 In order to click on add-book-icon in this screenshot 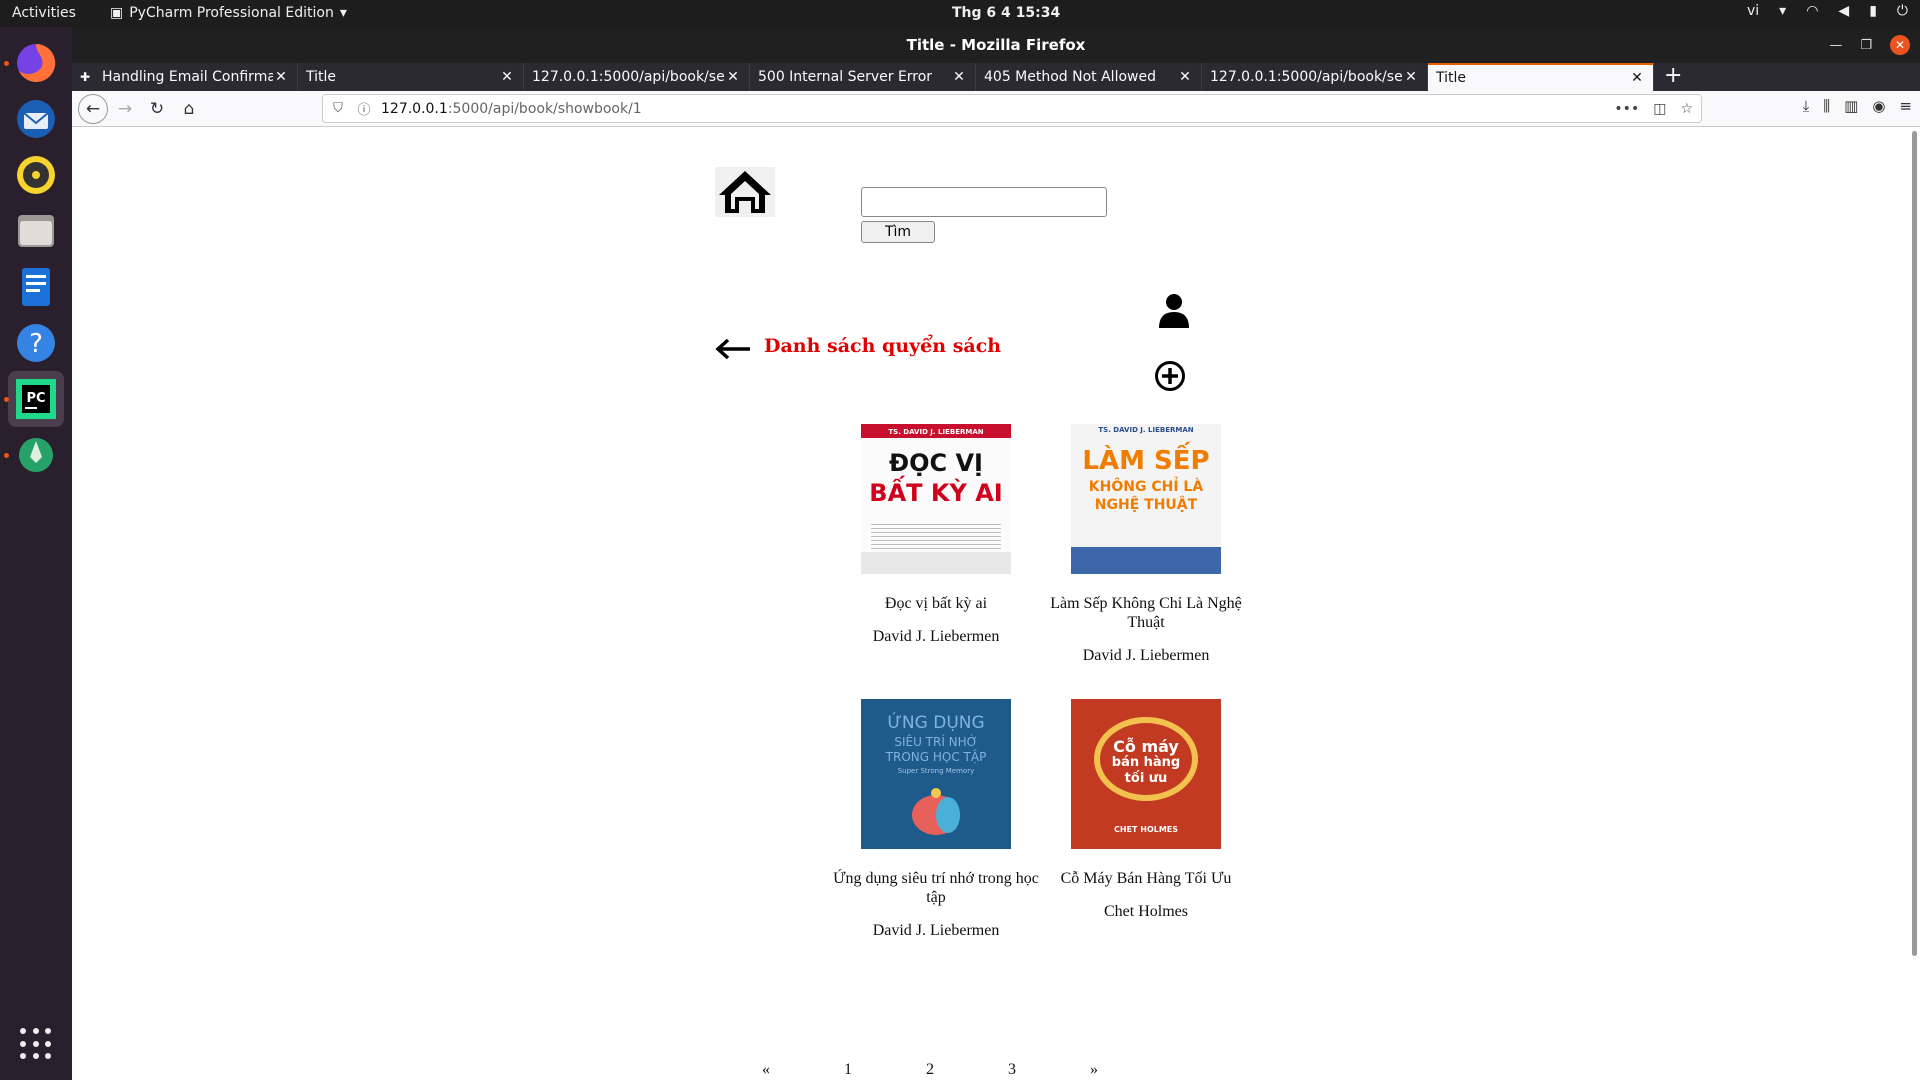, I will do `click(1170, 376)`.